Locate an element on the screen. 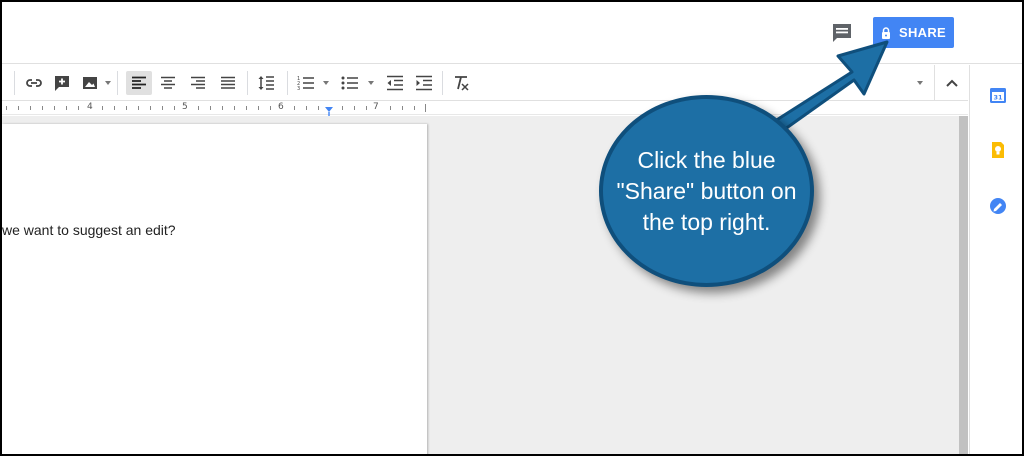 The height and width of the screenshot is (456, 1024). tasks-icon is located at coordinates (998, 206).